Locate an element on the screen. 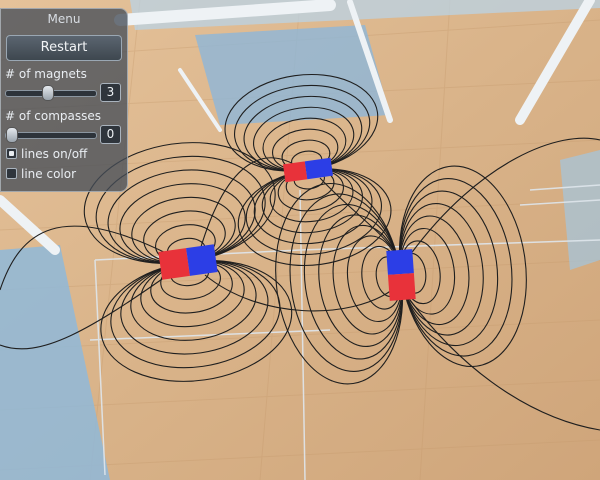 The image size is (600, 480). compasses-slider is located at coordinates (51, 135).